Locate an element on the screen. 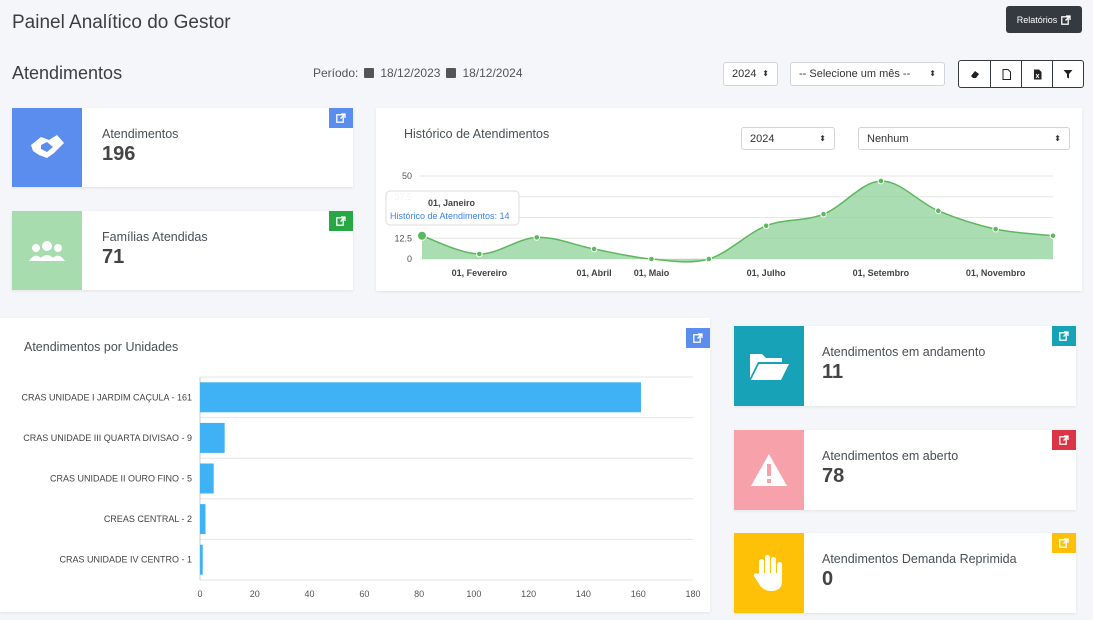 The height and width of the screenshot is (620, 1093). reports-button: Relatórios is located at coordinates (1044, 19).